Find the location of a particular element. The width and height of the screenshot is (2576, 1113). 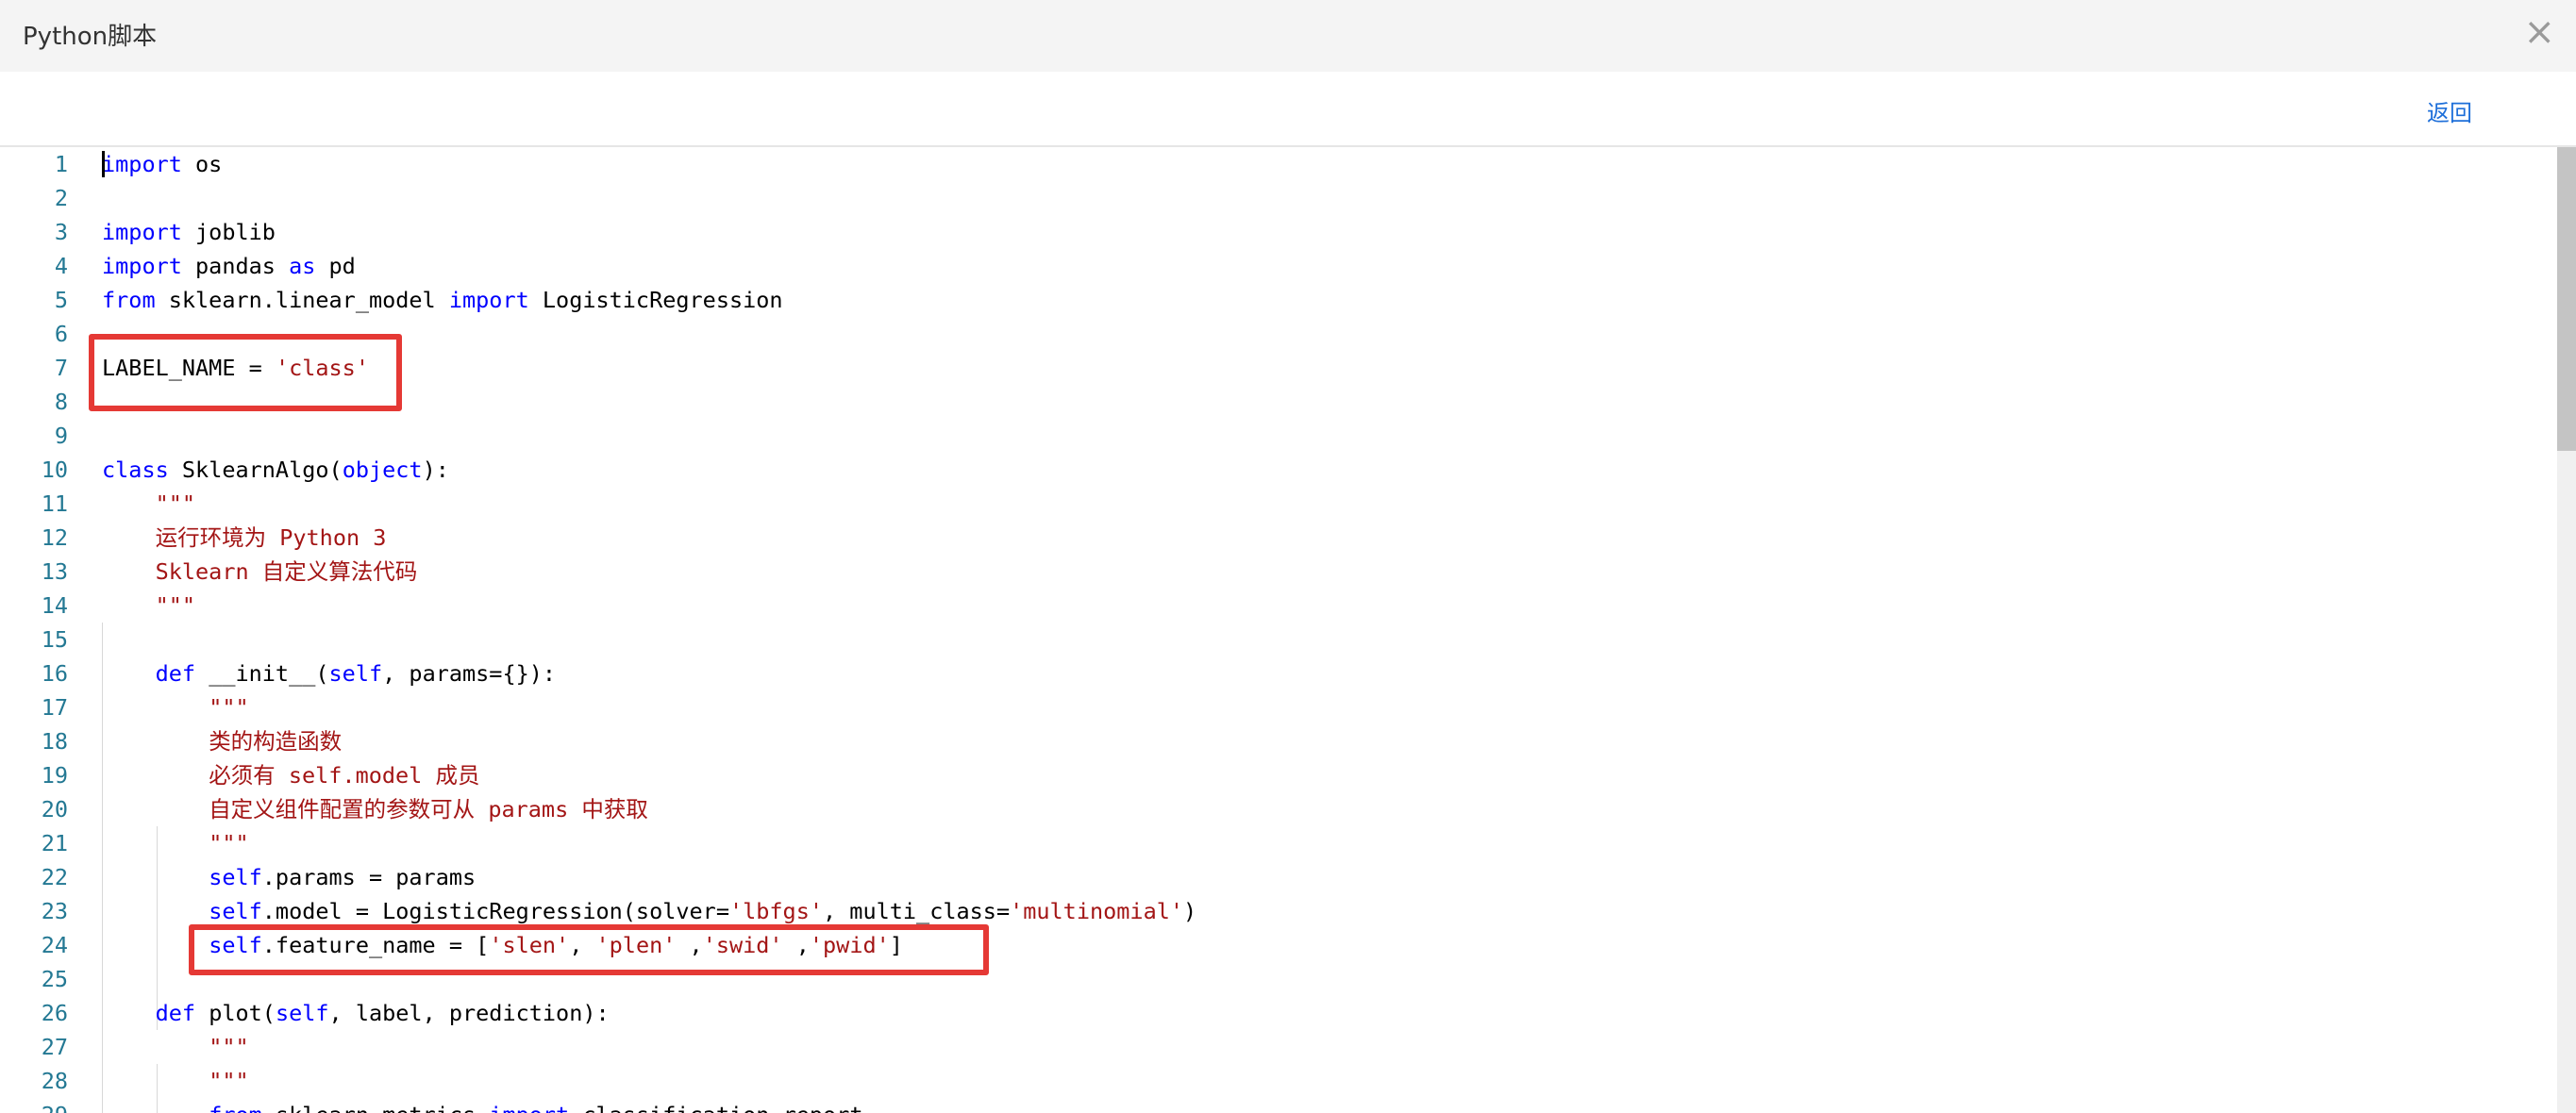

line-number: 10 is located at coordinates (54, 470).